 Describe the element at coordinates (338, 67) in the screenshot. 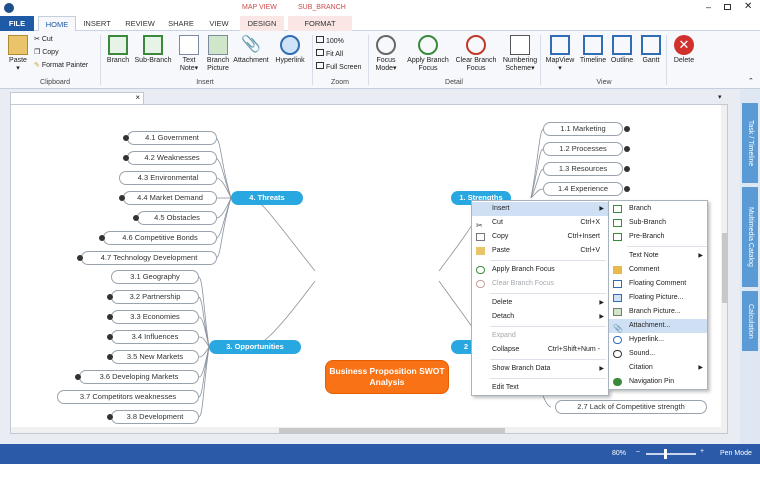

I see `full-screen-button: Full Screen` at that location.